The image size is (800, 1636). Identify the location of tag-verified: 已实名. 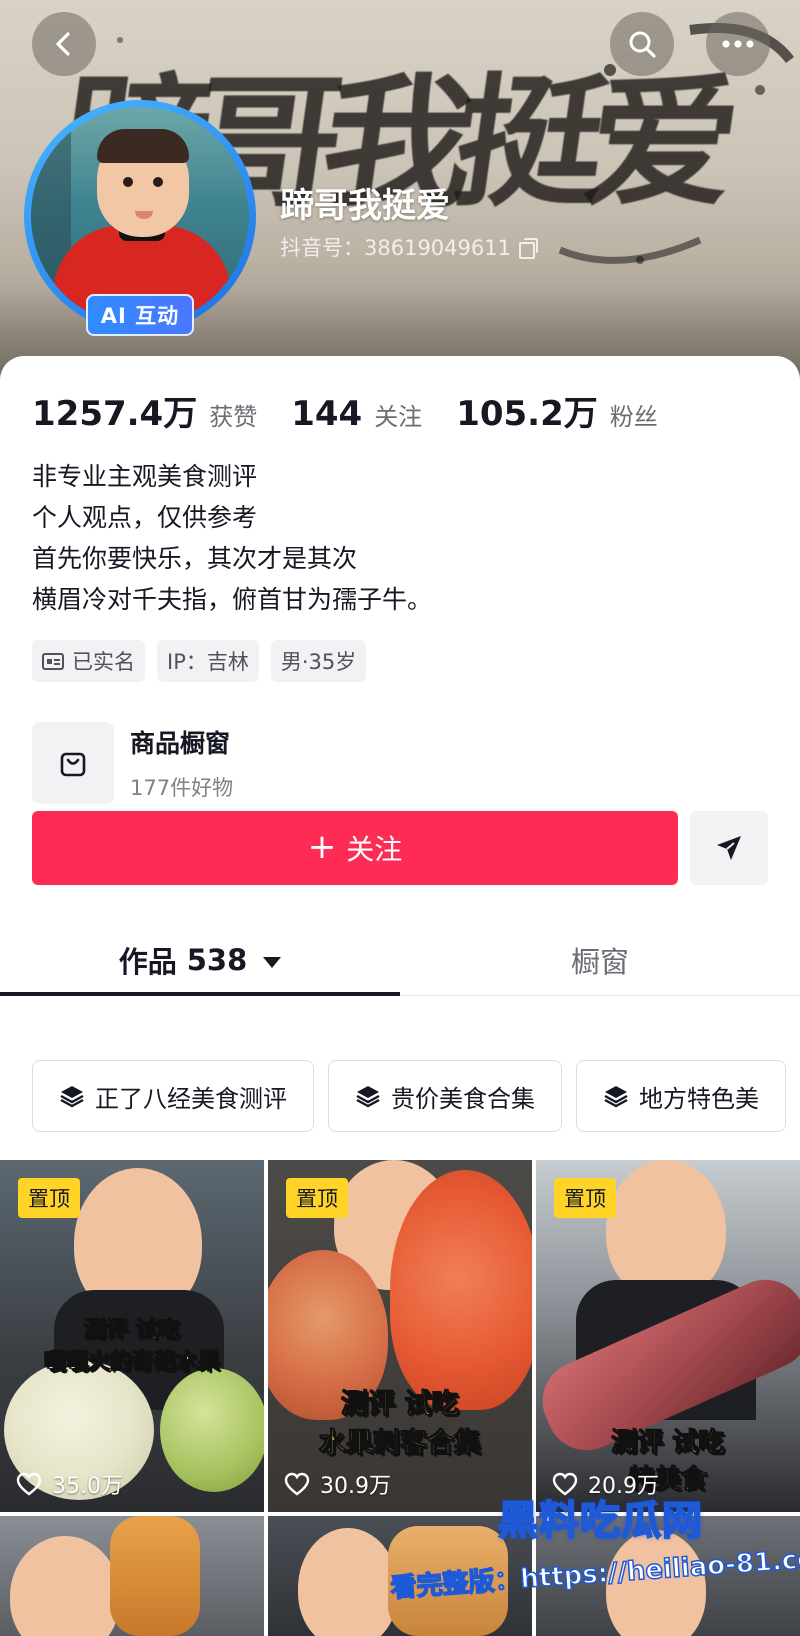
(88, 661).